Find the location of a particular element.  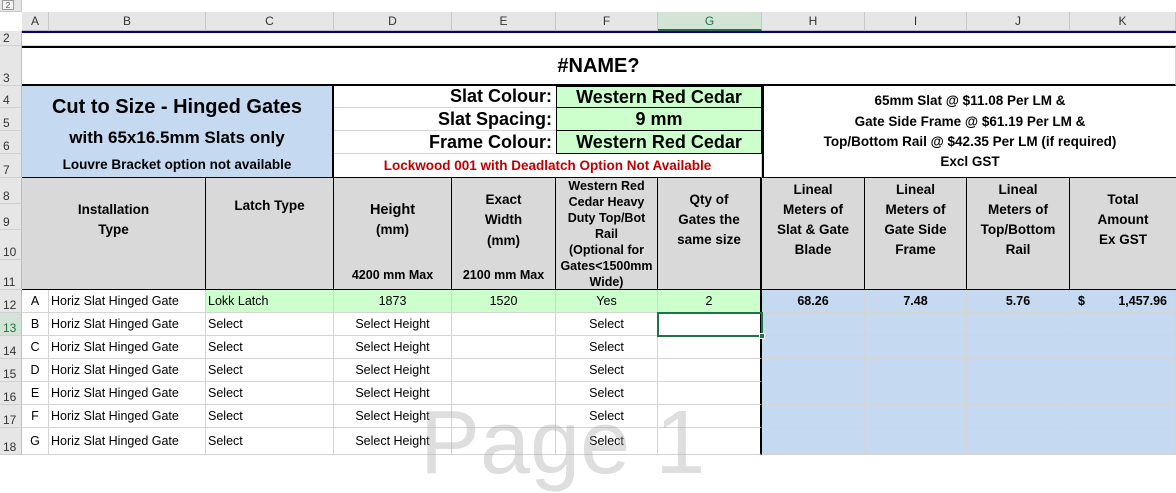

installation-type-cell-text: Horiz Slat Hinged Gate is located at coordinates (115, 347).